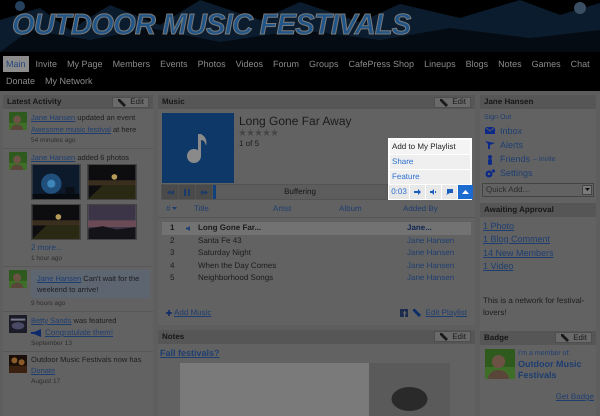  Describe the element at coordinates (211, 25) in the screenshot. I see `site-title: OUTDOOR MUSIC FESTIVALS` at that location.